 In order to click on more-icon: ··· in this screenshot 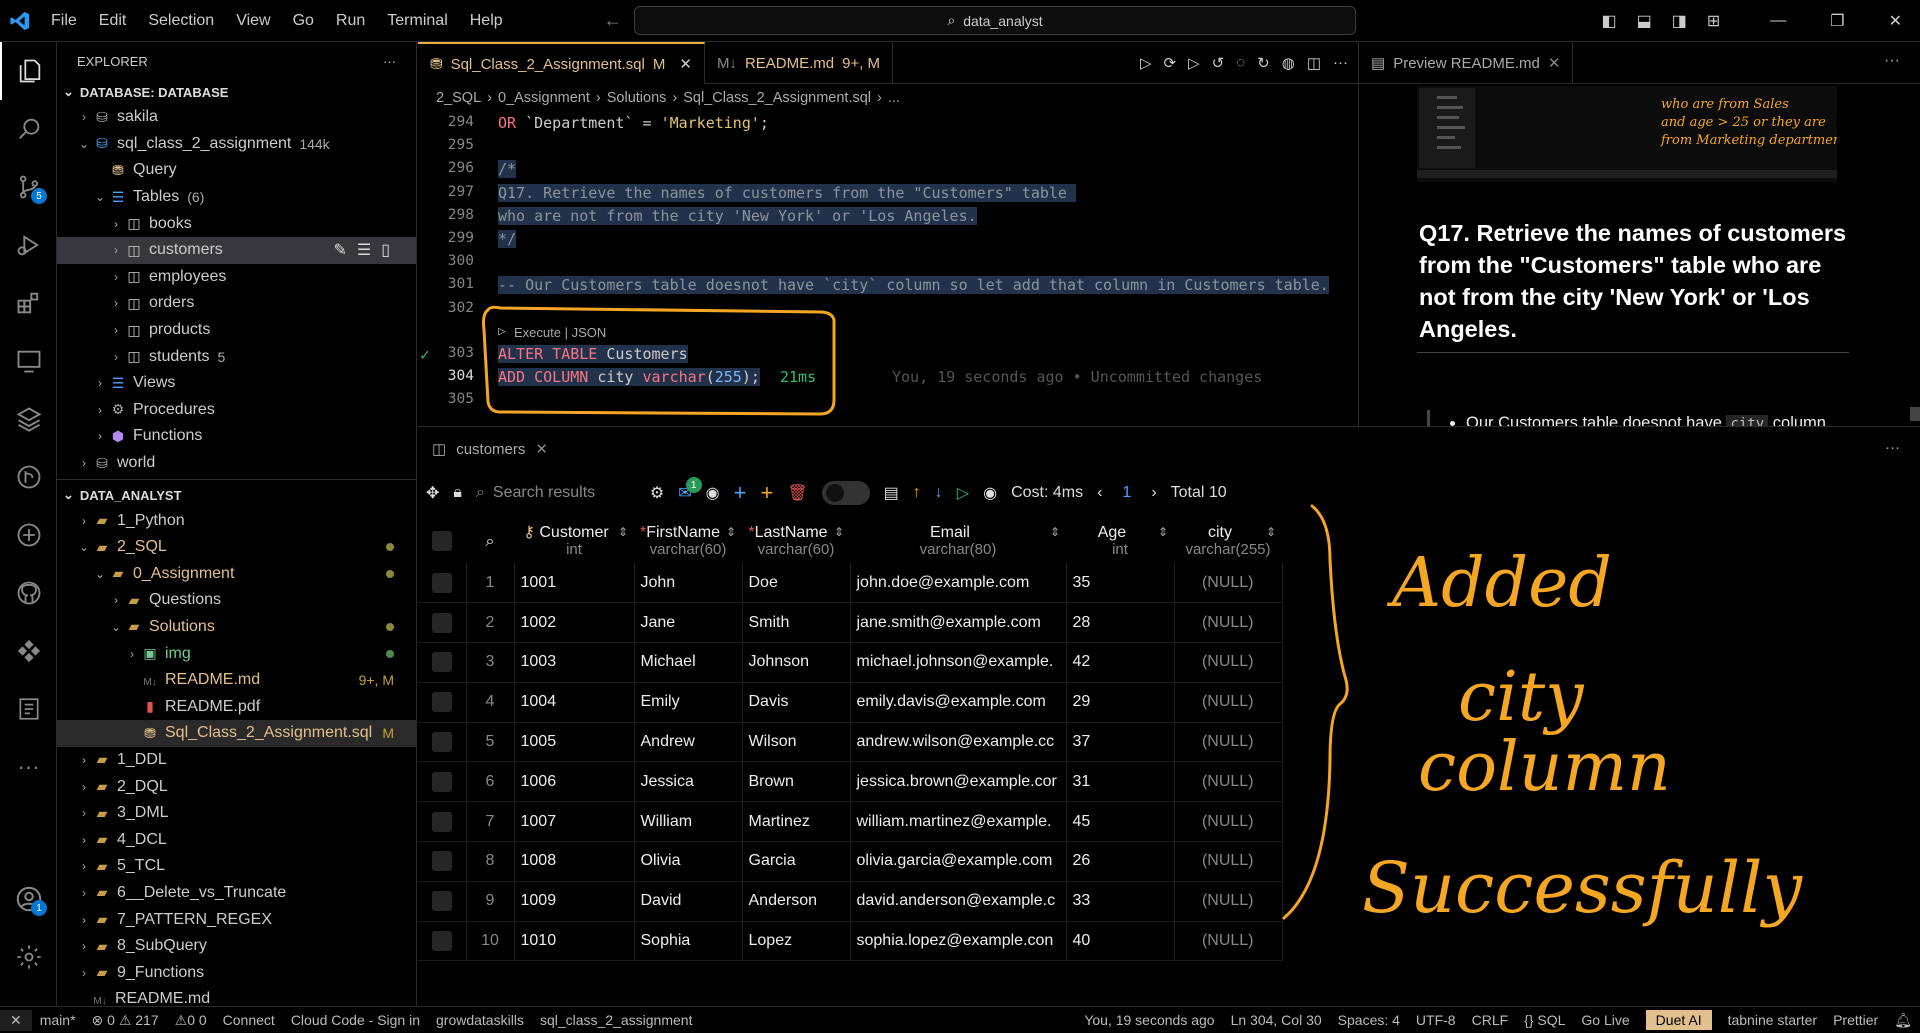, I will do `click(28, 767)`.